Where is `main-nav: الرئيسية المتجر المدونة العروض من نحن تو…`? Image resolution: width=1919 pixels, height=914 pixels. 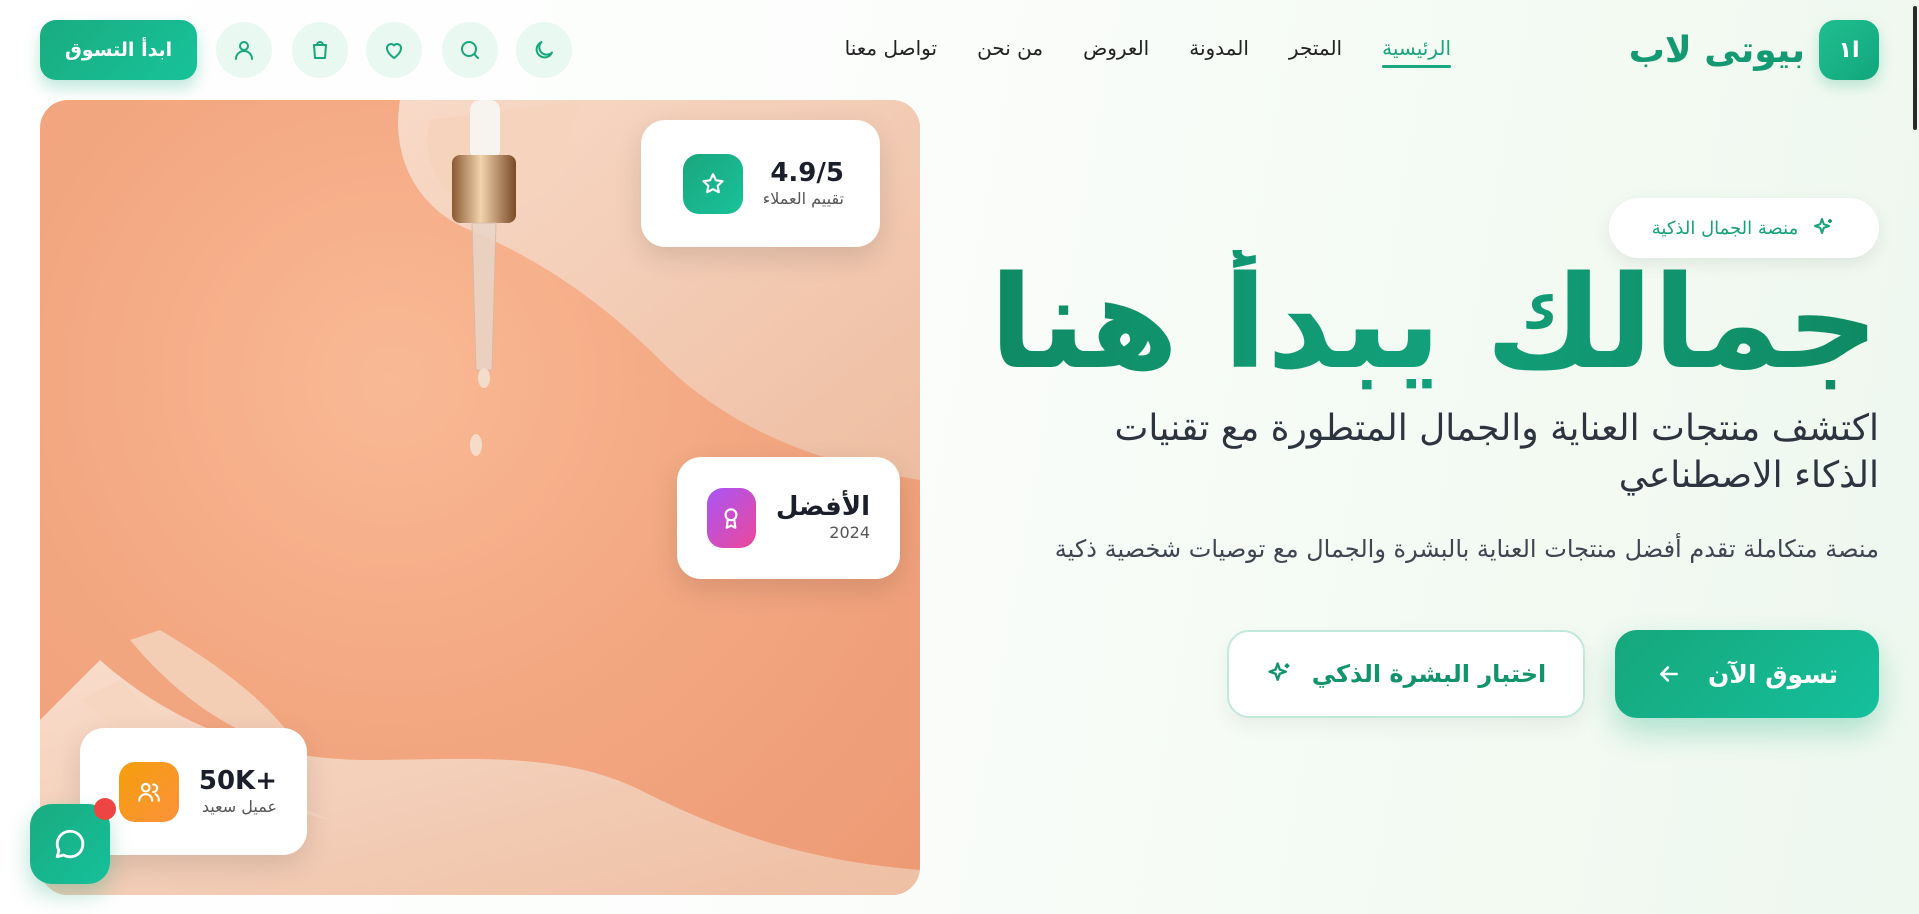
main-nav: الرئيسية المتجر المدونة العروض من نحن تو… is located at coordinates (1148, 52).